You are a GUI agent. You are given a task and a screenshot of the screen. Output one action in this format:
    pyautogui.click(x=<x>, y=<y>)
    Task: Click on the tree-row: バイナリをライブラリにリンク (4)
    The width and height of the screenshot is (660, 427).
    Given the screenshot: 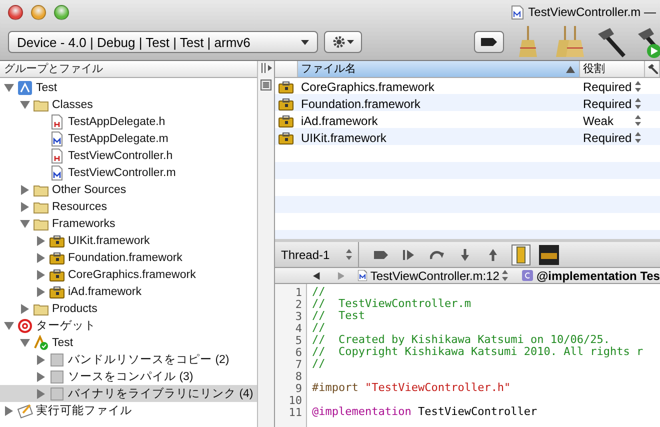 What is the action you would take?
    pyautogui.click(x=128, y=393)
    